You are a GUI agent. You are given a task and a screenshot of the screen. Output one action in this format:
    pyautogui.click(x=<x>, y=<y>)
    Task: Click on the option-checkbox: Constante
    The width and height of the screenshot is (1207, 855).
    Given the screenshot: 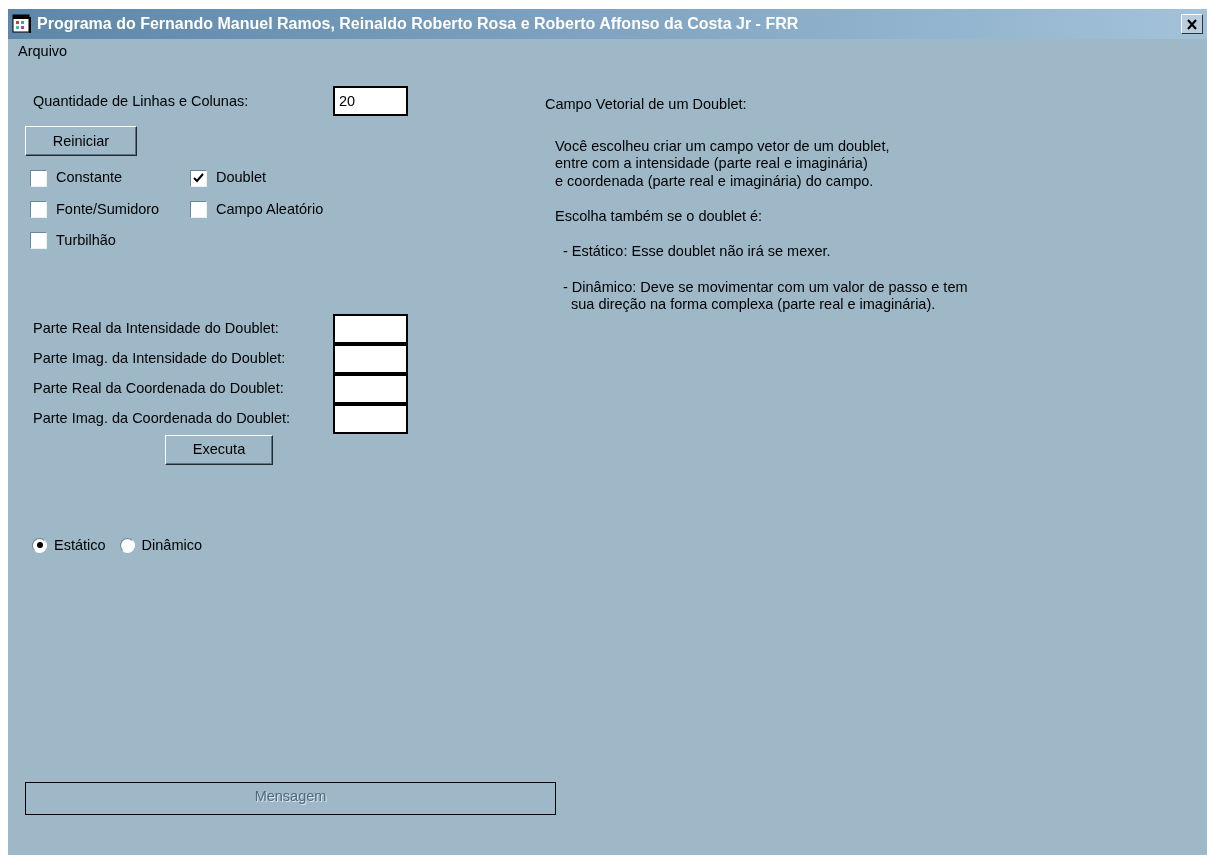 What is the action you would take?
    pyautogui.click(x=110, y=178)
    